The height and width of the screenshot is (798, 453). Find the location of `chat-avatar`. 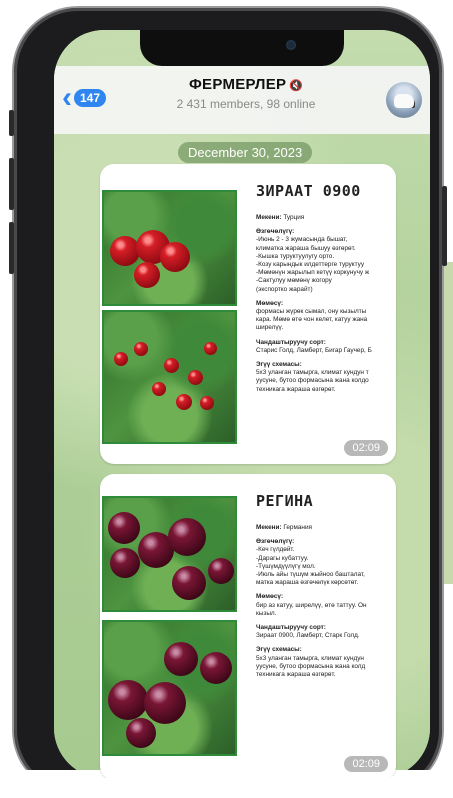

chat-avatar is located at coordinates (404, 100).